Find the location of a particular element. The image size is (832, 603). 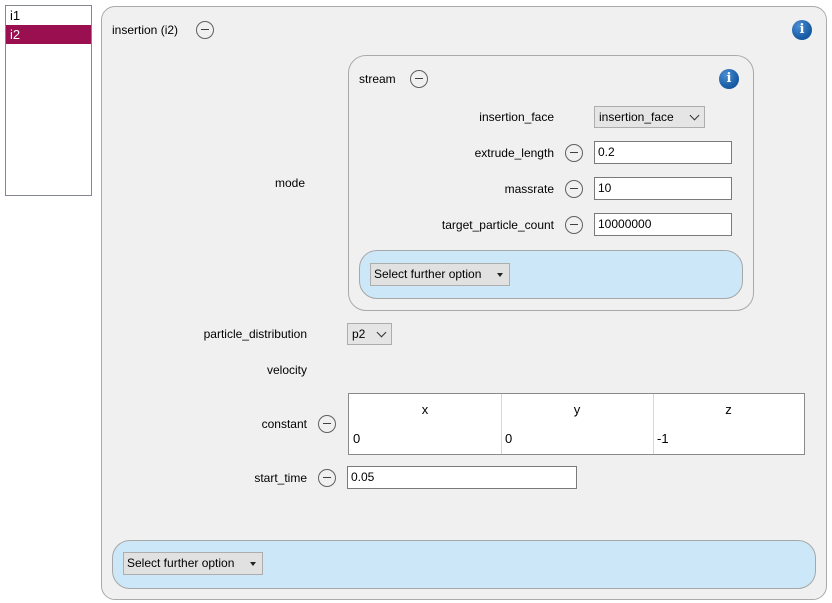

remove-extrude-length-icon is located at coordinates (574, 153).